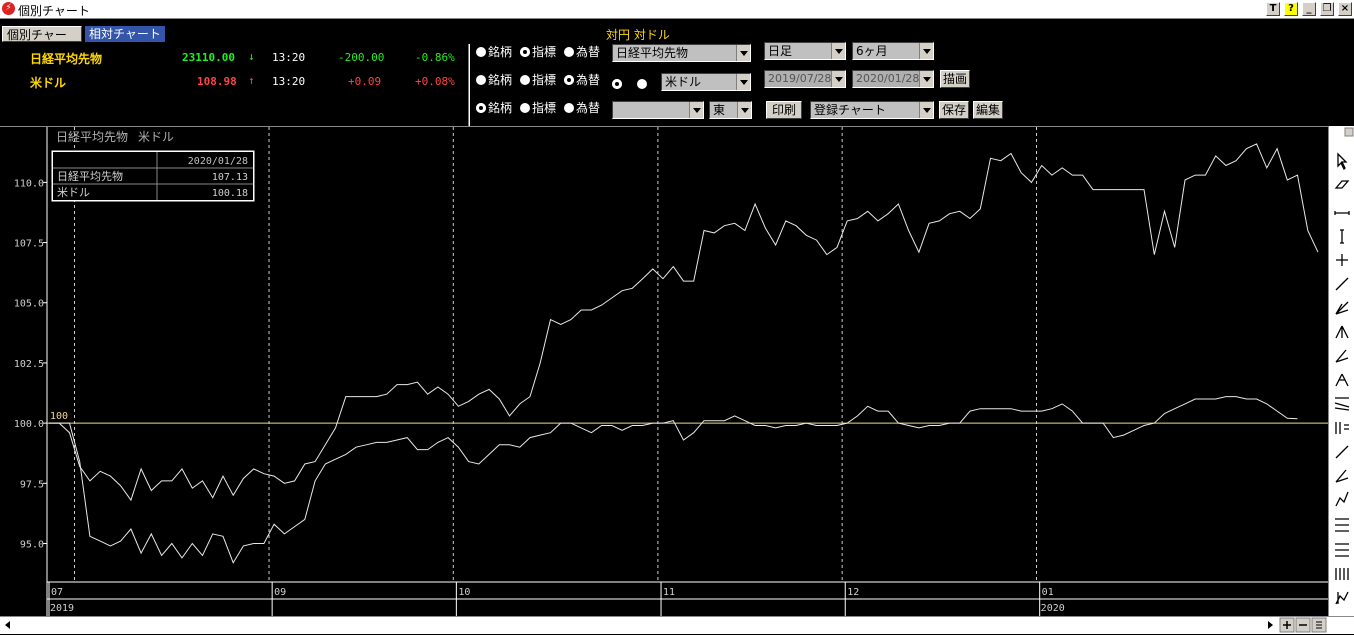  What do you see at coordinates (32, 484) in the screenshot?
I see `y-tick-label: 97.5` at bounding box center [32, 484].